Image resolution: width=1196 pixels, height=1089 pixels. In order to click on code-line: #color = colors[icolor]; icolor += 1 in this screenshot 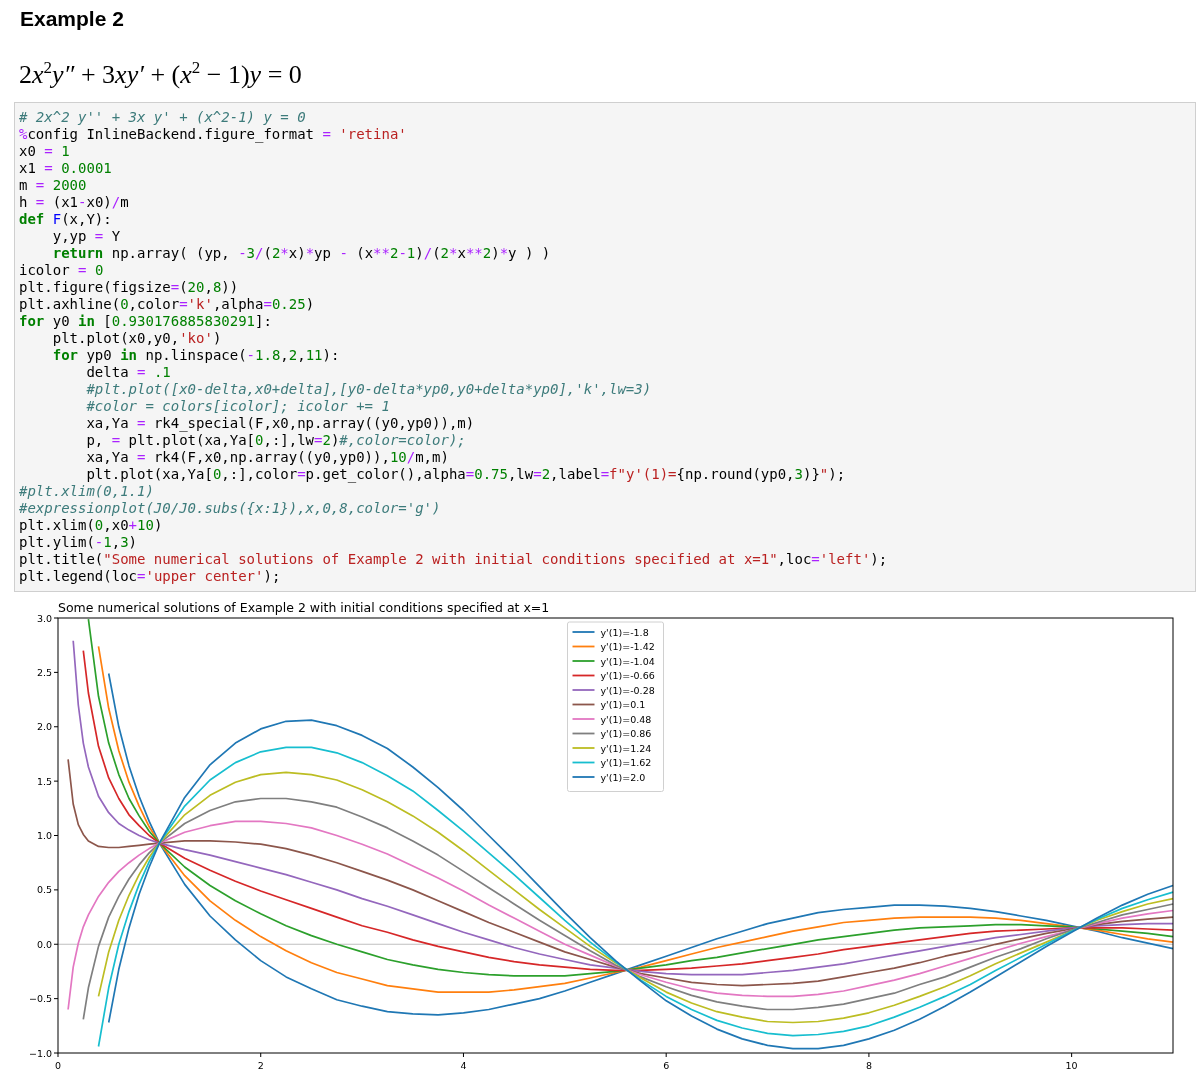, I will do `click(237, 406)`.